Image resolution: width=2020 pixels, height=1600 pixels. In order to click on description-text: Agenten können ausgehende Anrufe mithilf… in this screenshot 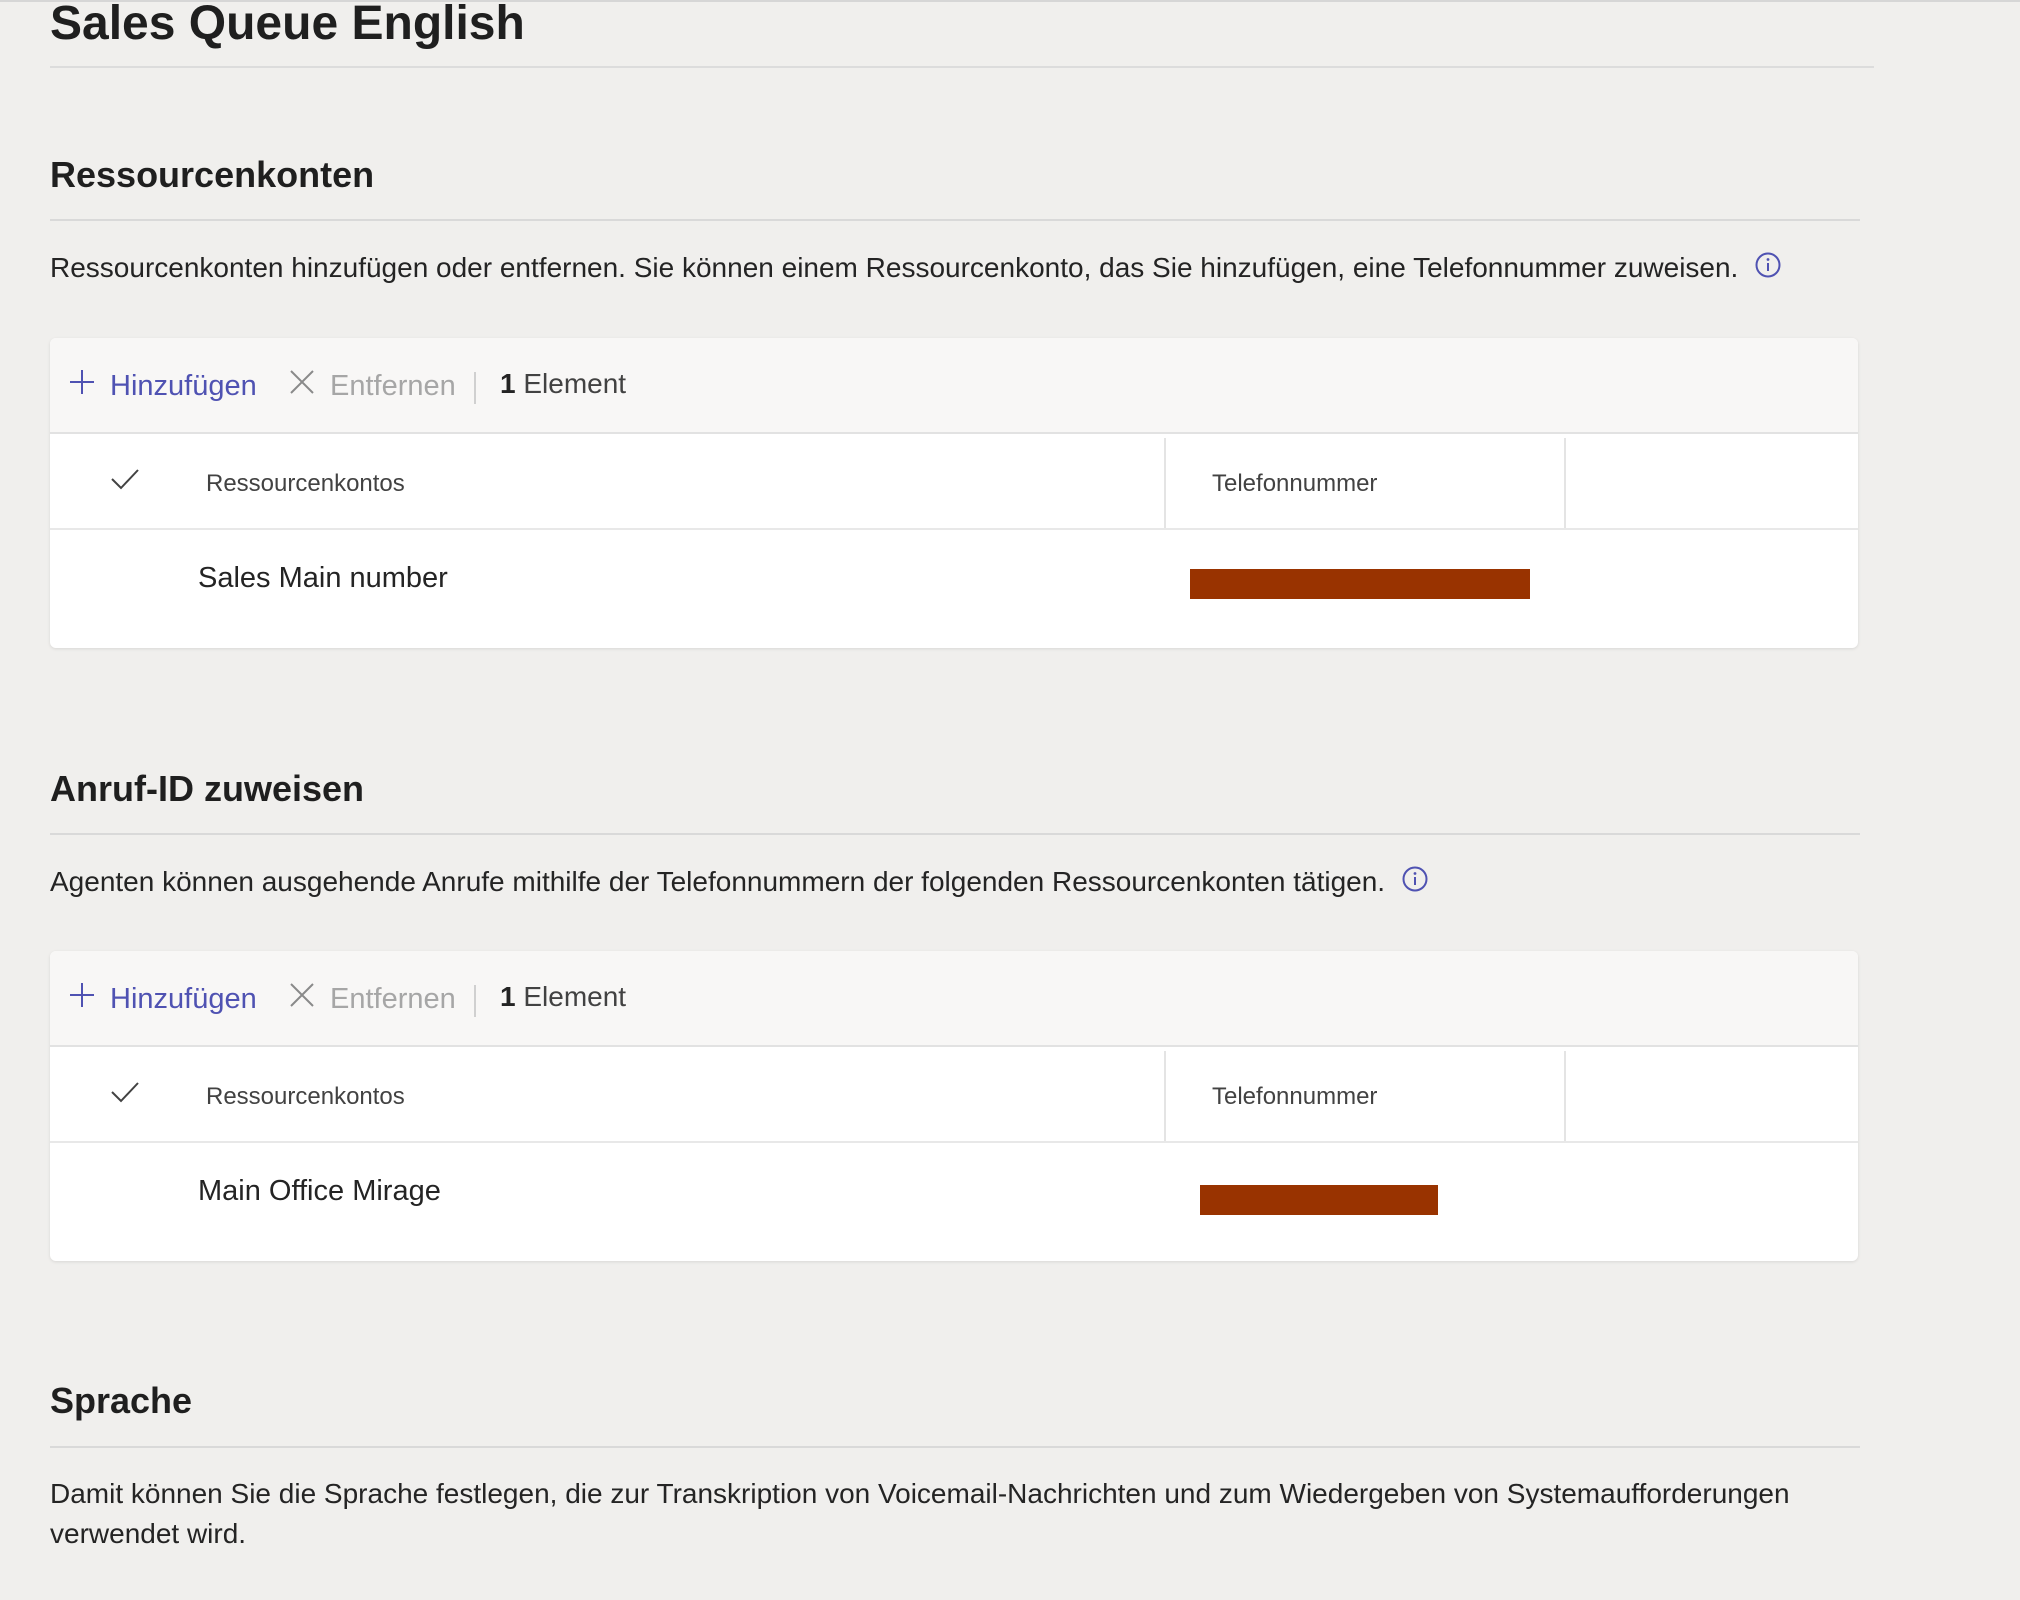, I will do `click(718, 881)`.